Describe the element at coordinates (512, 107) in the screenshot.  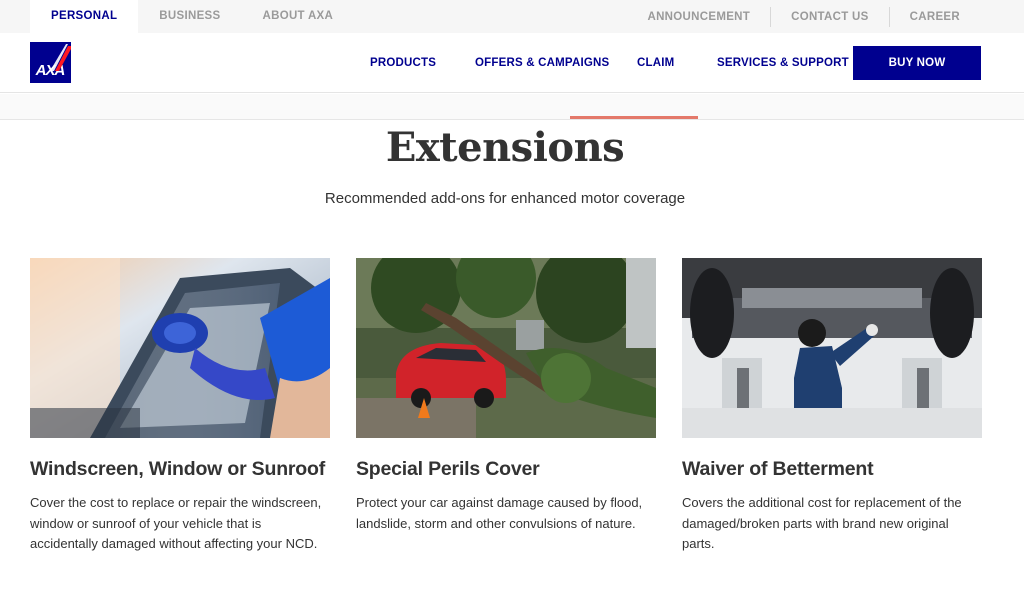
I see `sub-navigation-strip` at that location.